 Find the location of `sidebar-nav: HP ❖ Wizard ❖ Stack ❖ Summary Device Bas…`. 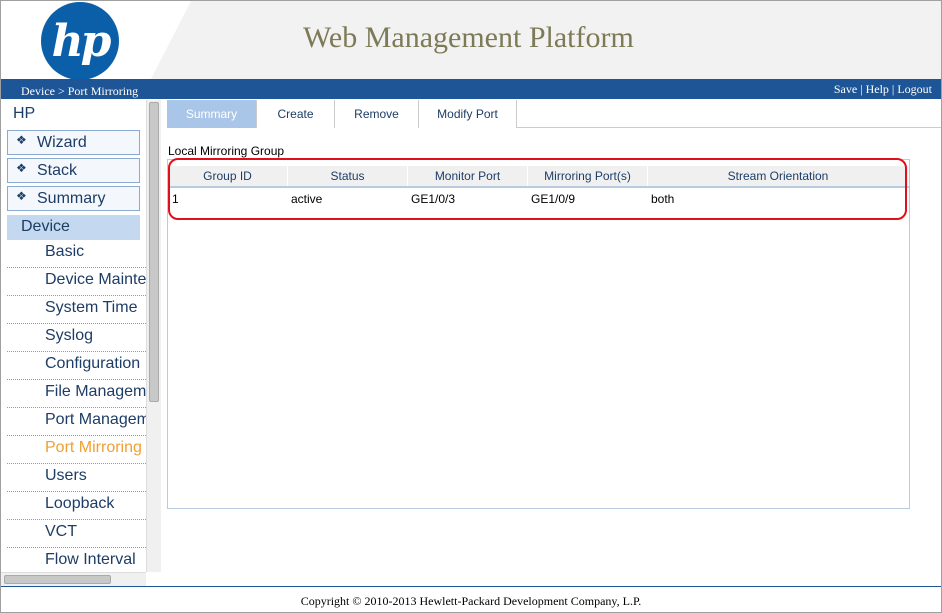

sidebar-nav: HP ❖ Wizard ❖ Stack ❖ Summary Device Bas… is located at coordinates (73, 336).